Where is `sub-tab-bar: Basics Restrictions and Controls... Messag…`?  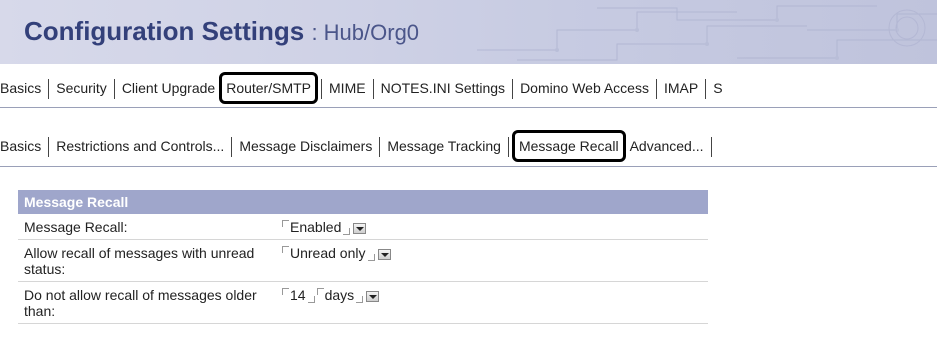
sub-tab-bar: Basics Restrictions and Controls... Messag… is located at coordinates (357, 146).